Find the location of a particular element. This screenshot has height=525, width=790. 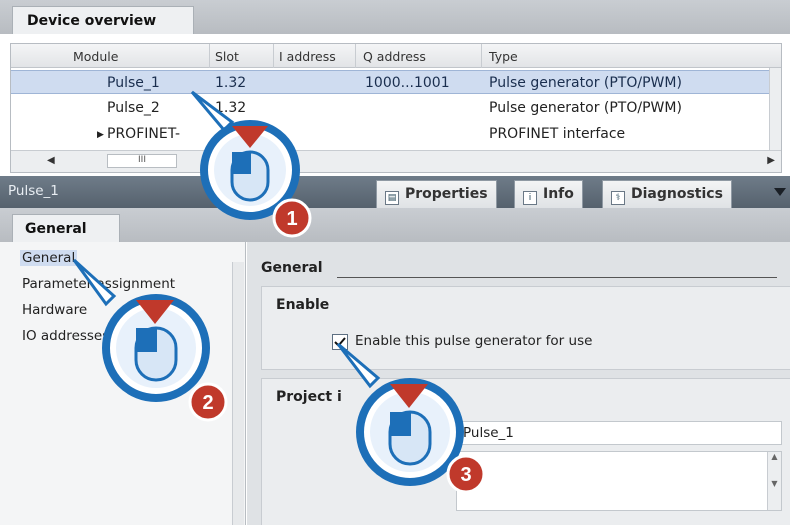

table-row: ▶ PROFINET- PROFINET interface is located at coordinates (391, 134).